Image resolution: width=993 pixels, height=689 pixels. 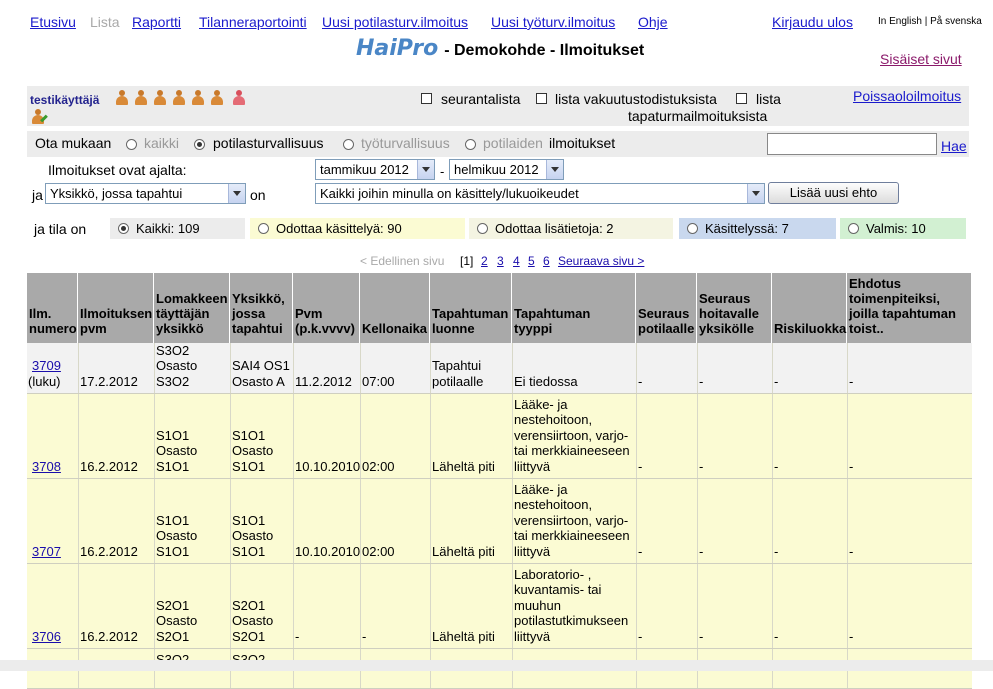 What do you see at coordinates (653, 22) in the screenshot?
I see `nav-ohje: Ohje` at bounding box center [653, 22].